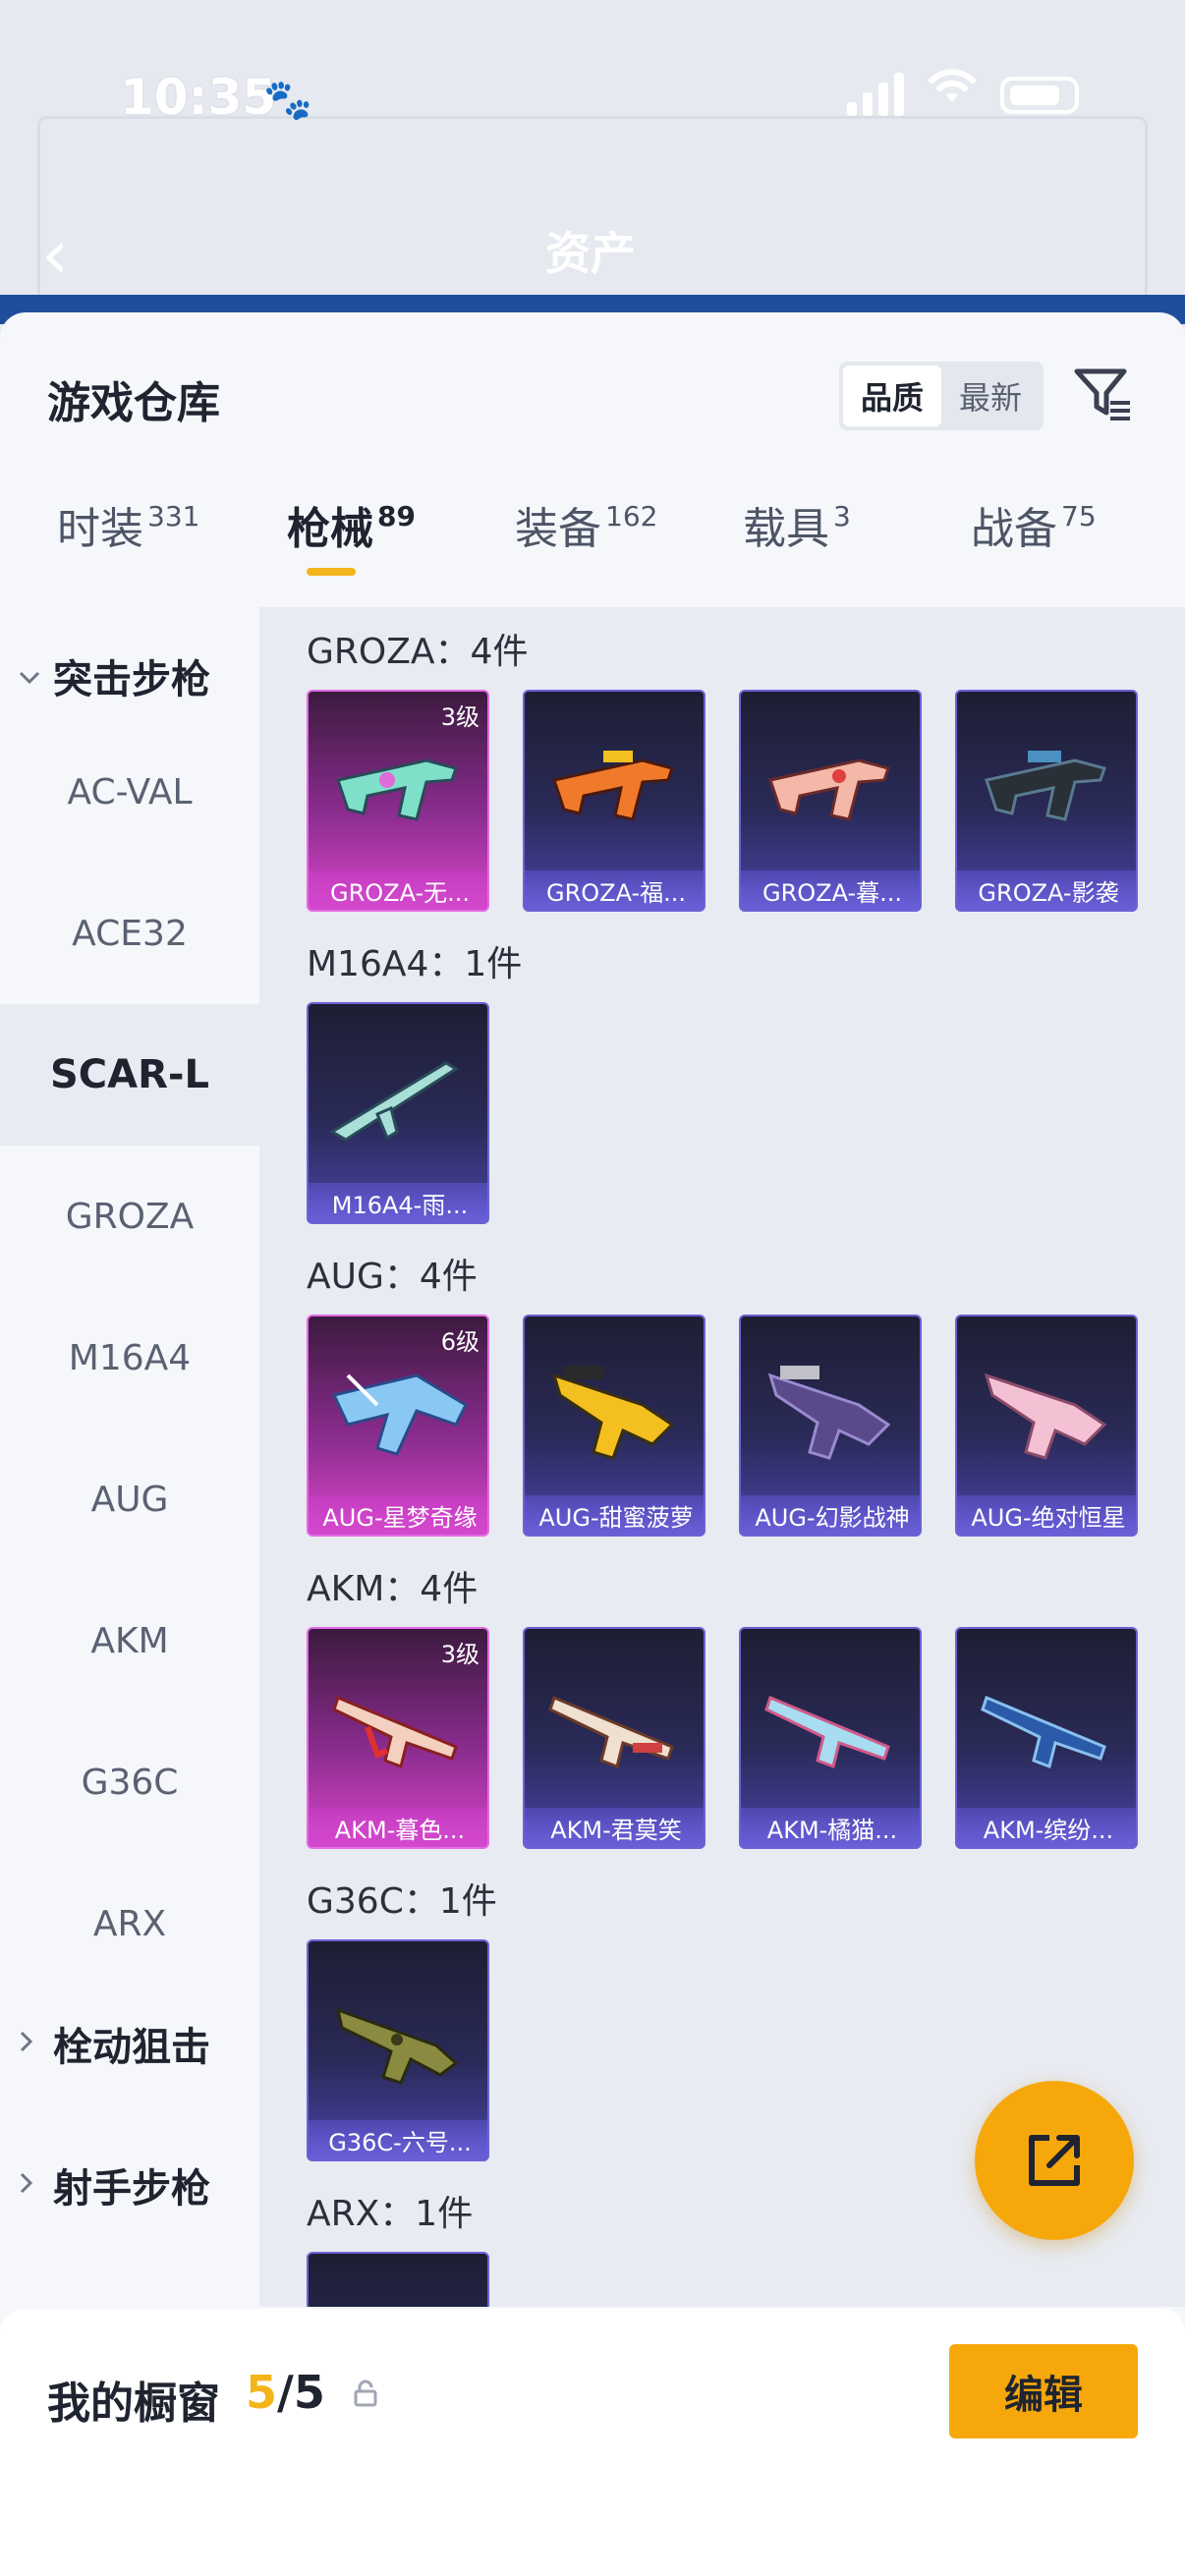  What do you see at coordinates (393, 1589) in the screenshot?
I see `group-title-akm: AKM：4件` at bounding box center [393, 1589].